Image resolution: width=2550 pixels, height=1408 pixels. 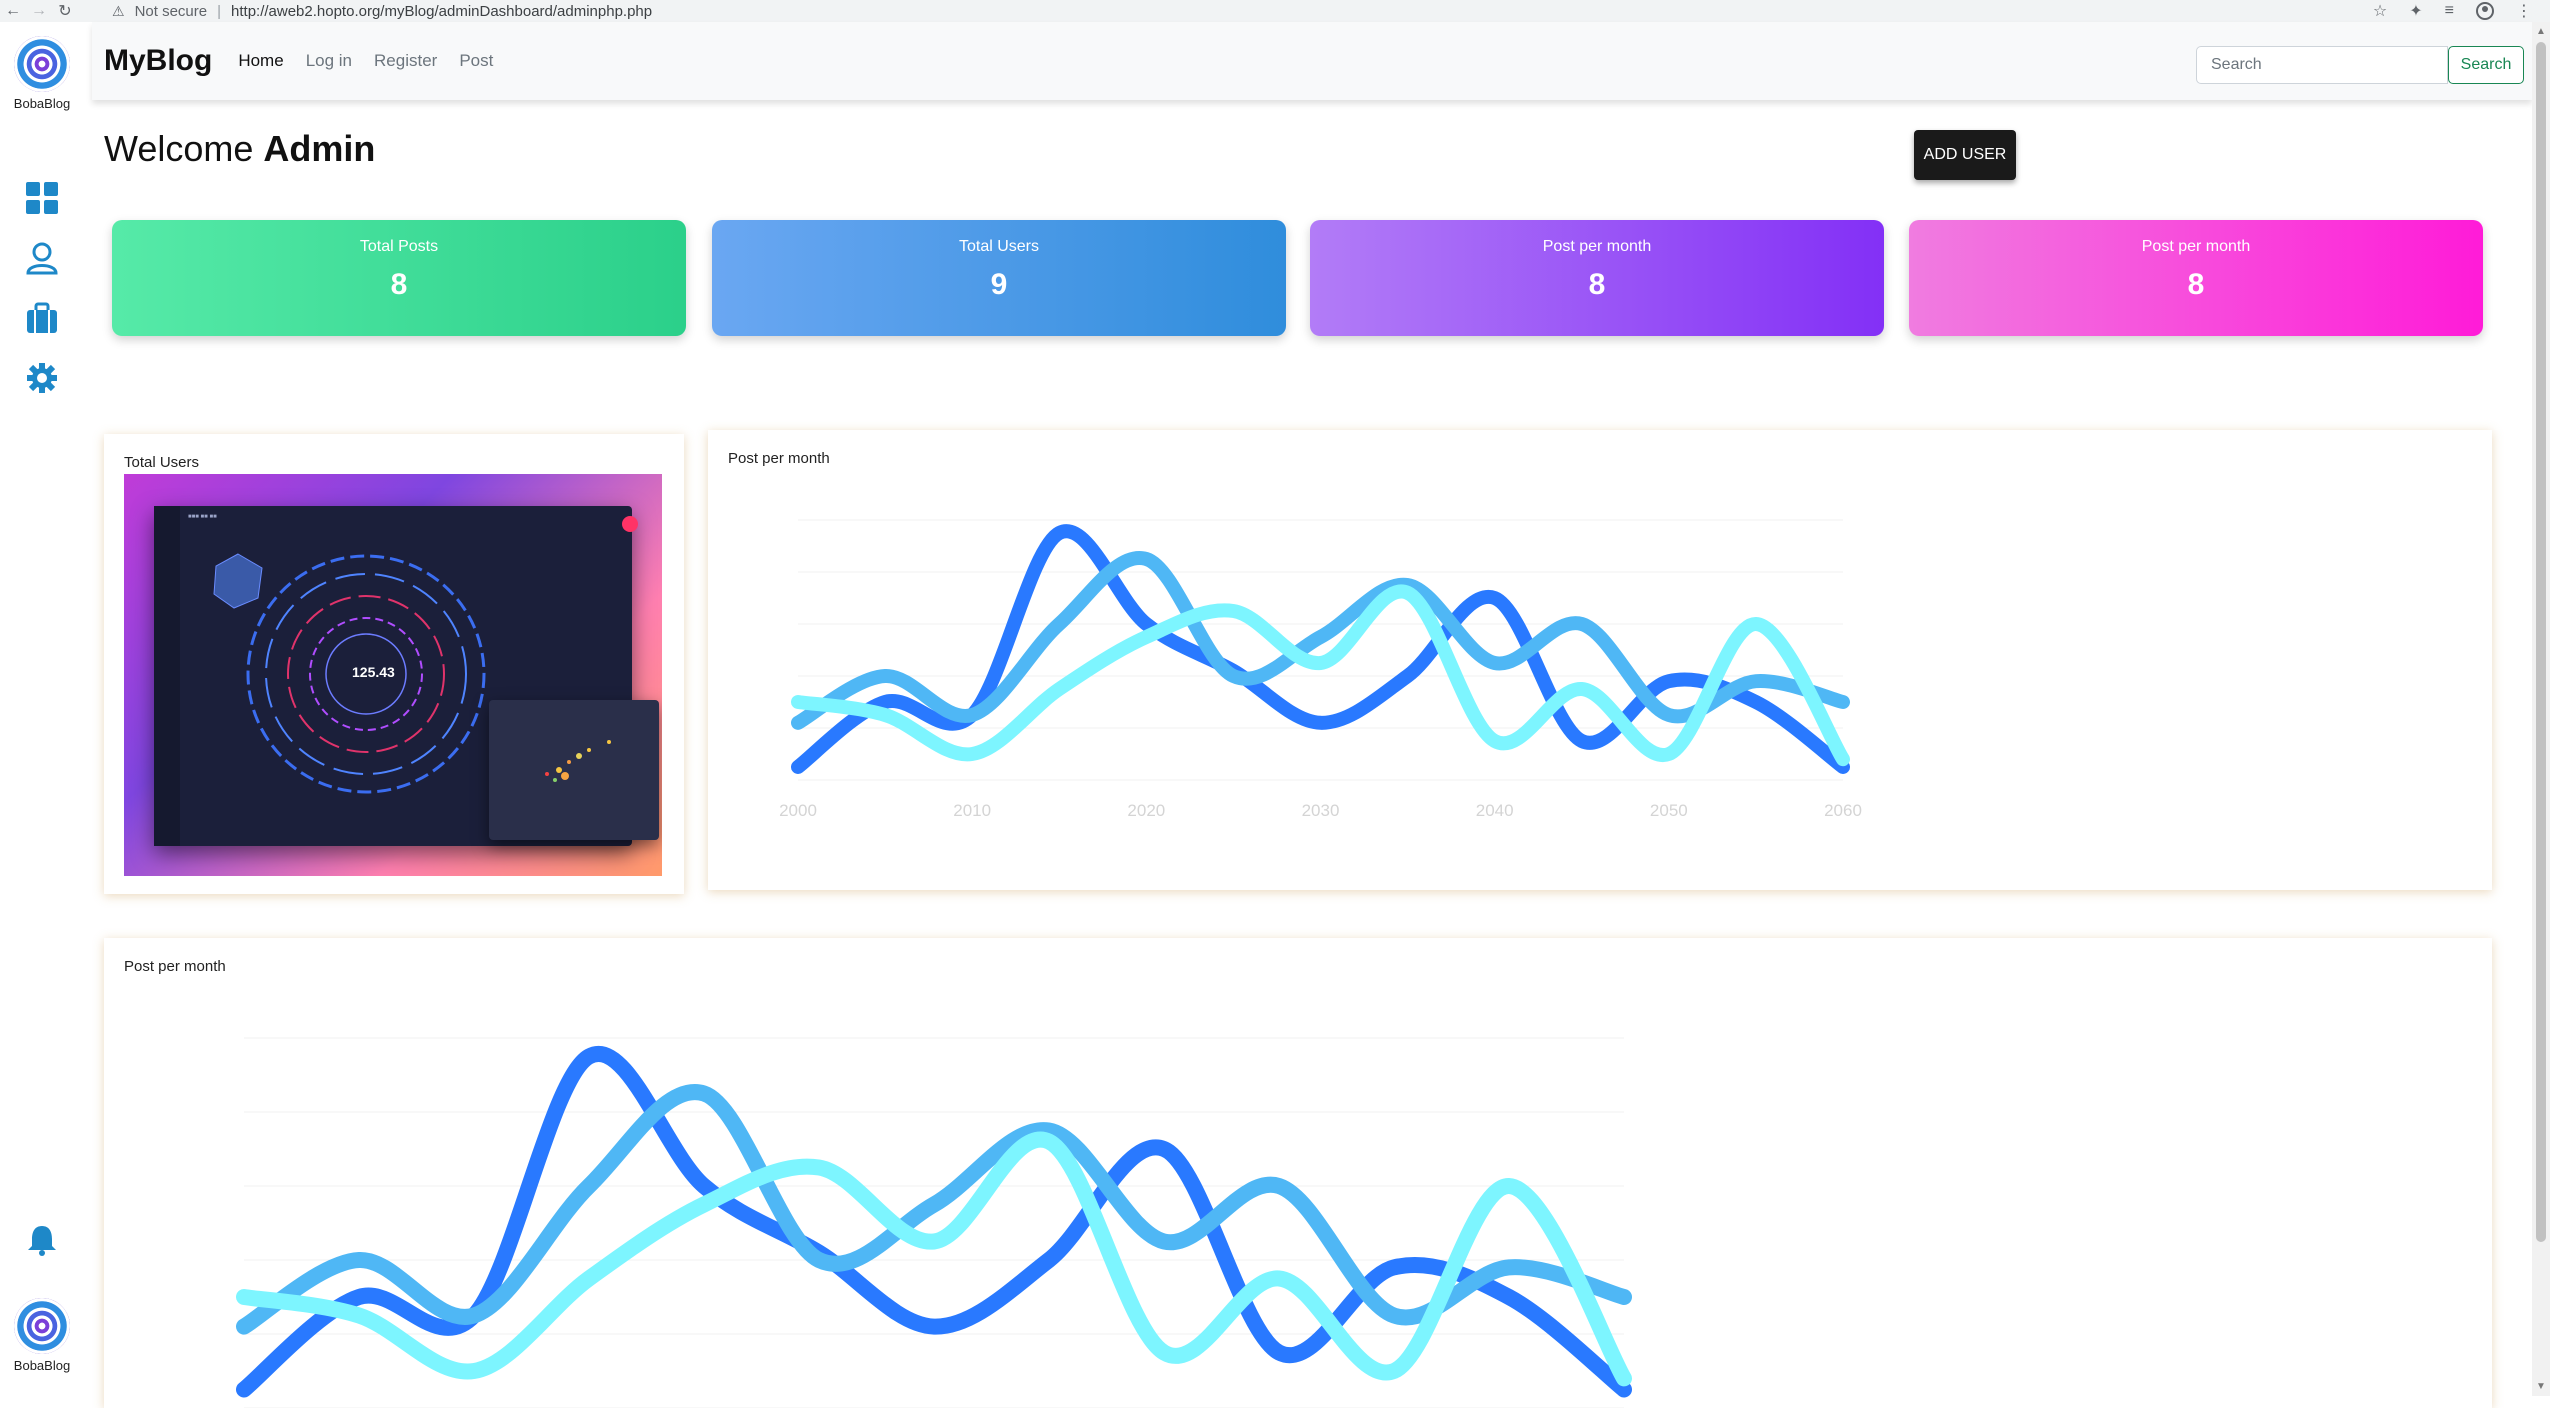 I want to click on stat-card-total-posts: Total Posts 8, so click(x=399, y=278).